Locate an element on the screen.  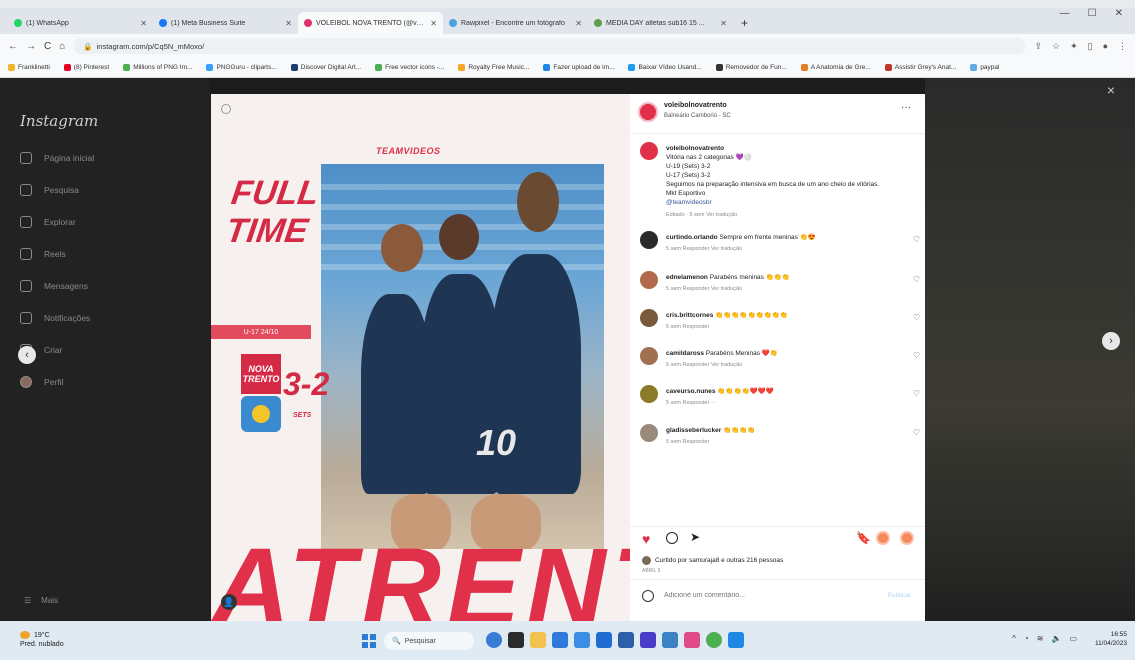
like-heart-icon: ♥ is located at coordinates (646, 539).